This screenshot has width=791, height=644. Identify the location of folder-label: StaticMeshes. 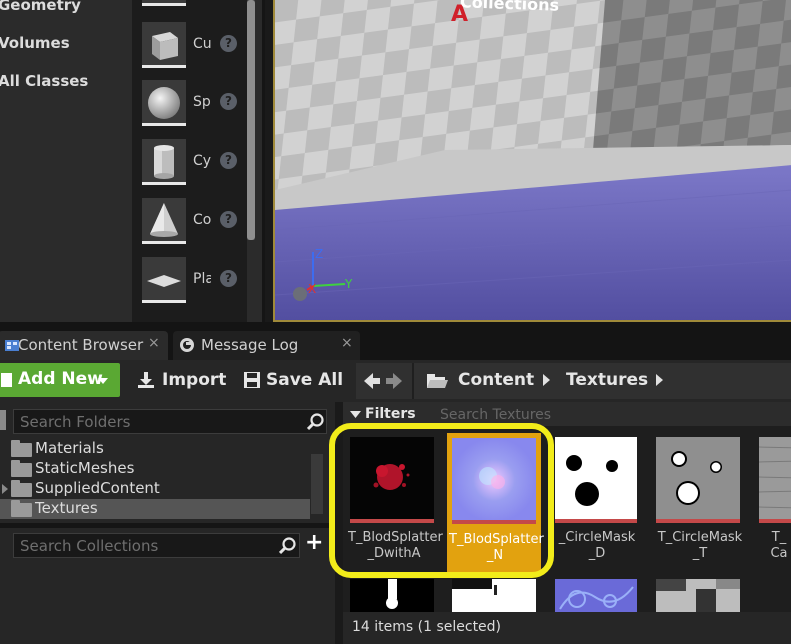
(85, 468).